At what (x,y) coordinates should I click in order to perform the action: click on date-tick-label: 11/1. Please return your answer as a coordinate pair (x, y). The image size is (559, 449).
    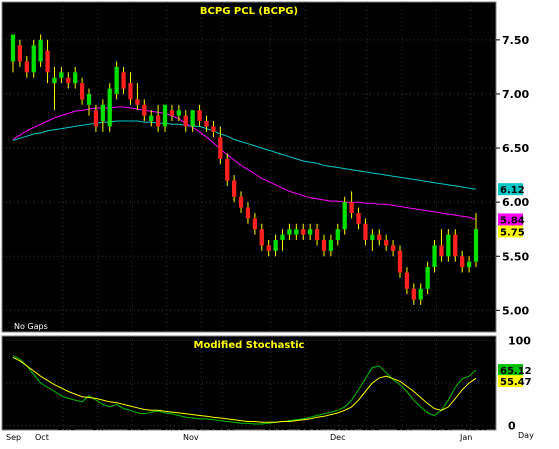
    Looking at the image, I should click on (225, 427).